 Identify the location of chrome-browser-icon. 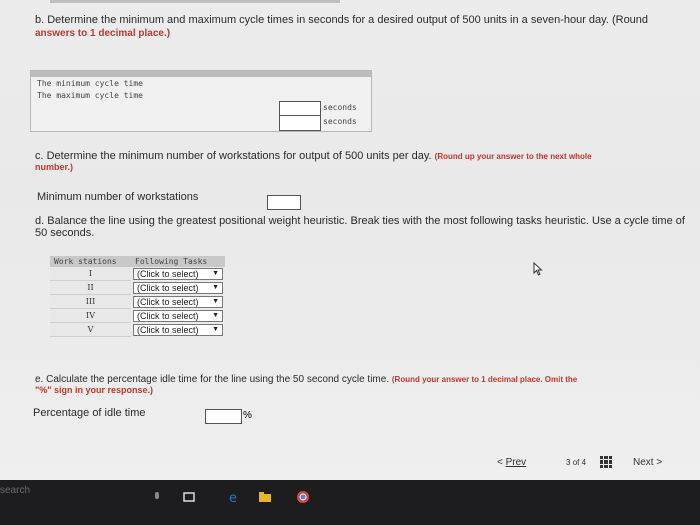
(303, 497).